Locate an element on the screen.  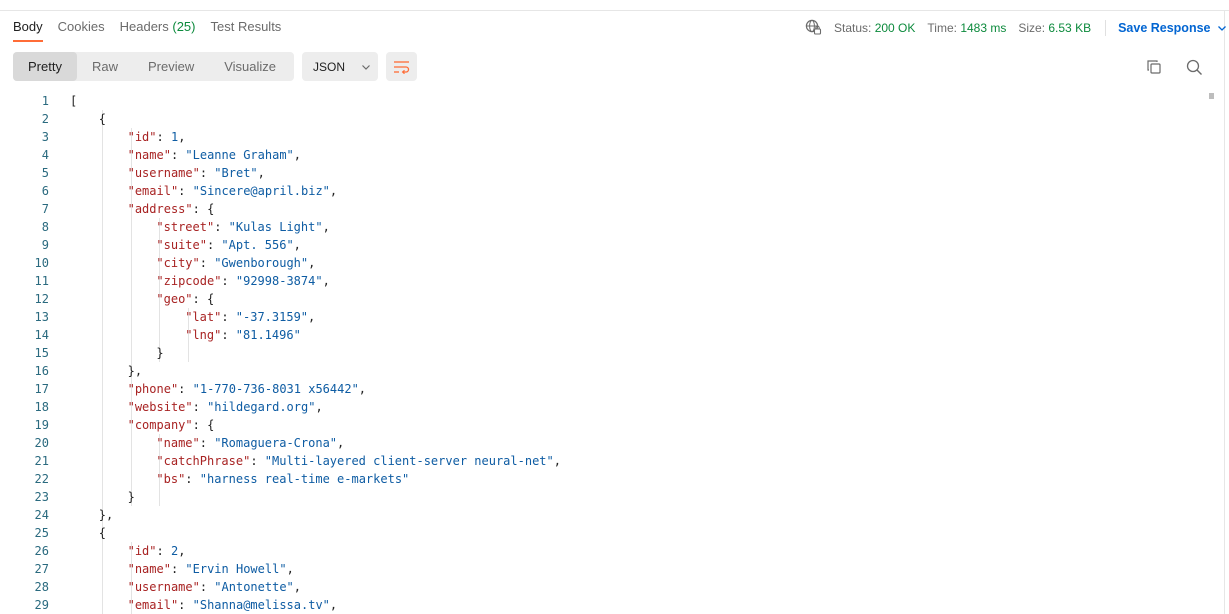
line-number: 1 is located at coordinates (45, 101).